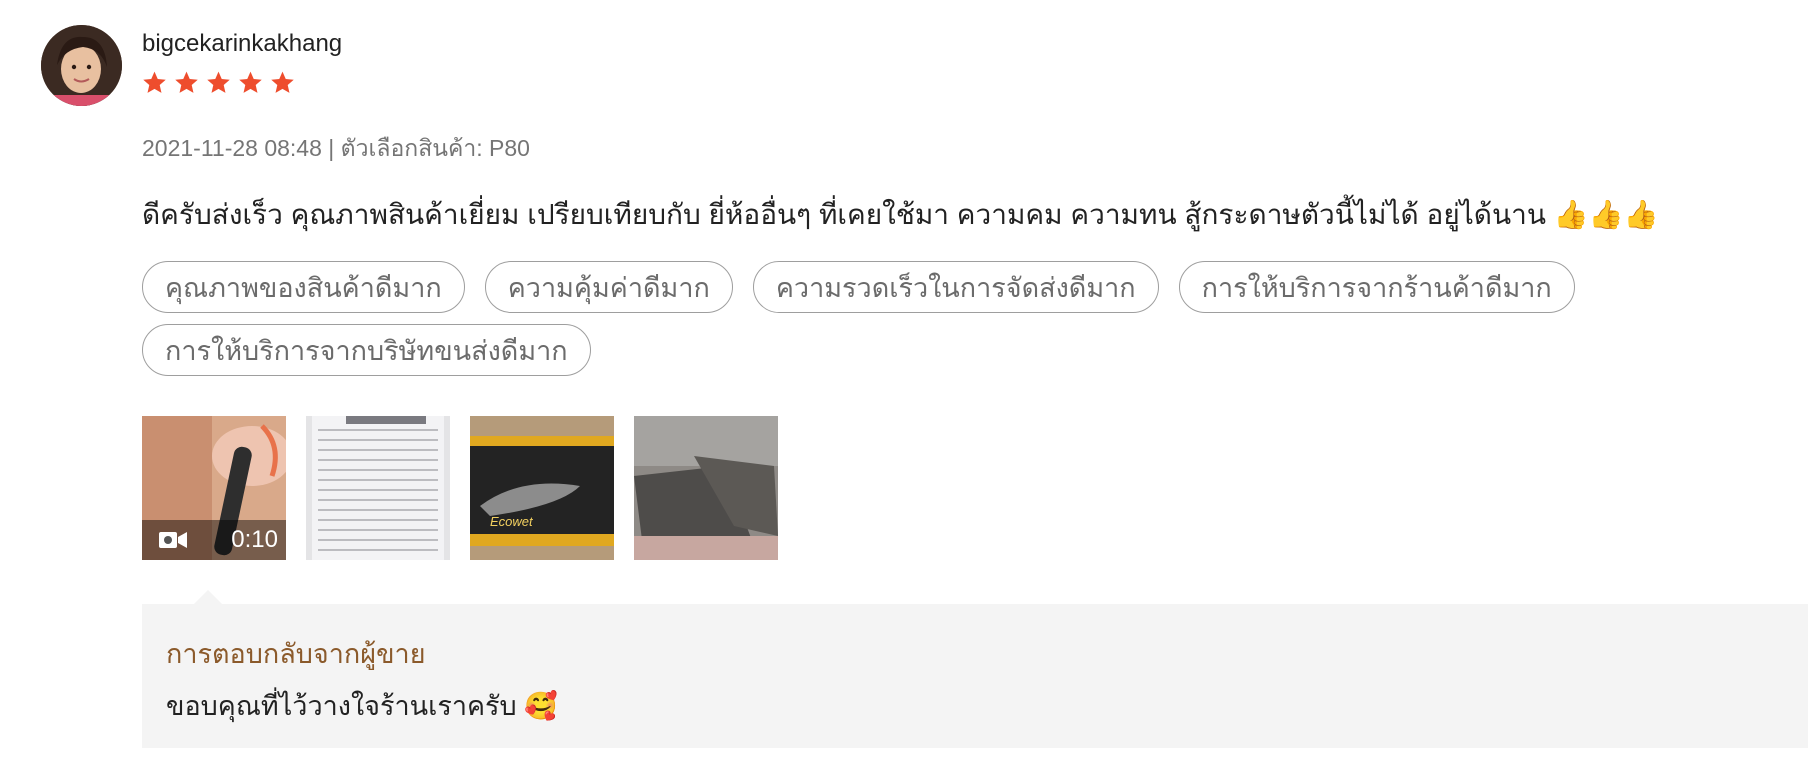 This screenshot has width=1808, height=772. What do you see at coordinates (242, 44) in the screenshot?
I see `reviewer-username: bigcekarinkakhang` at bounding box center [242, 44].